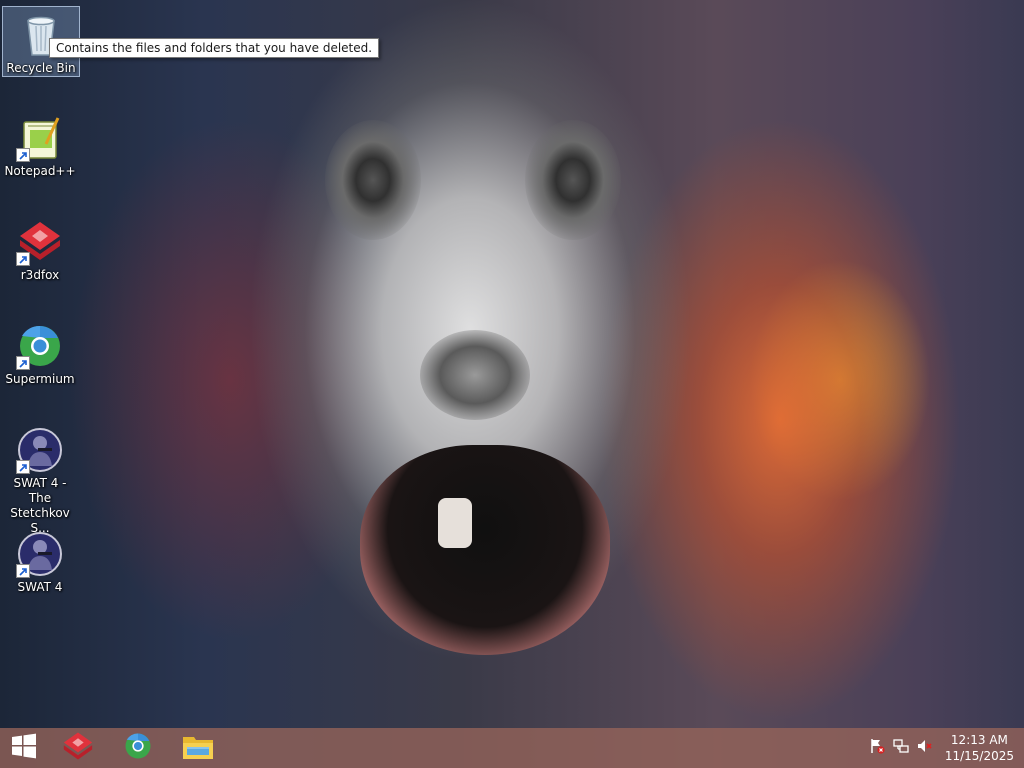 The height and width of the screenshot is (768, 1024). I want to click on tray-action-center, so click(877, 748).